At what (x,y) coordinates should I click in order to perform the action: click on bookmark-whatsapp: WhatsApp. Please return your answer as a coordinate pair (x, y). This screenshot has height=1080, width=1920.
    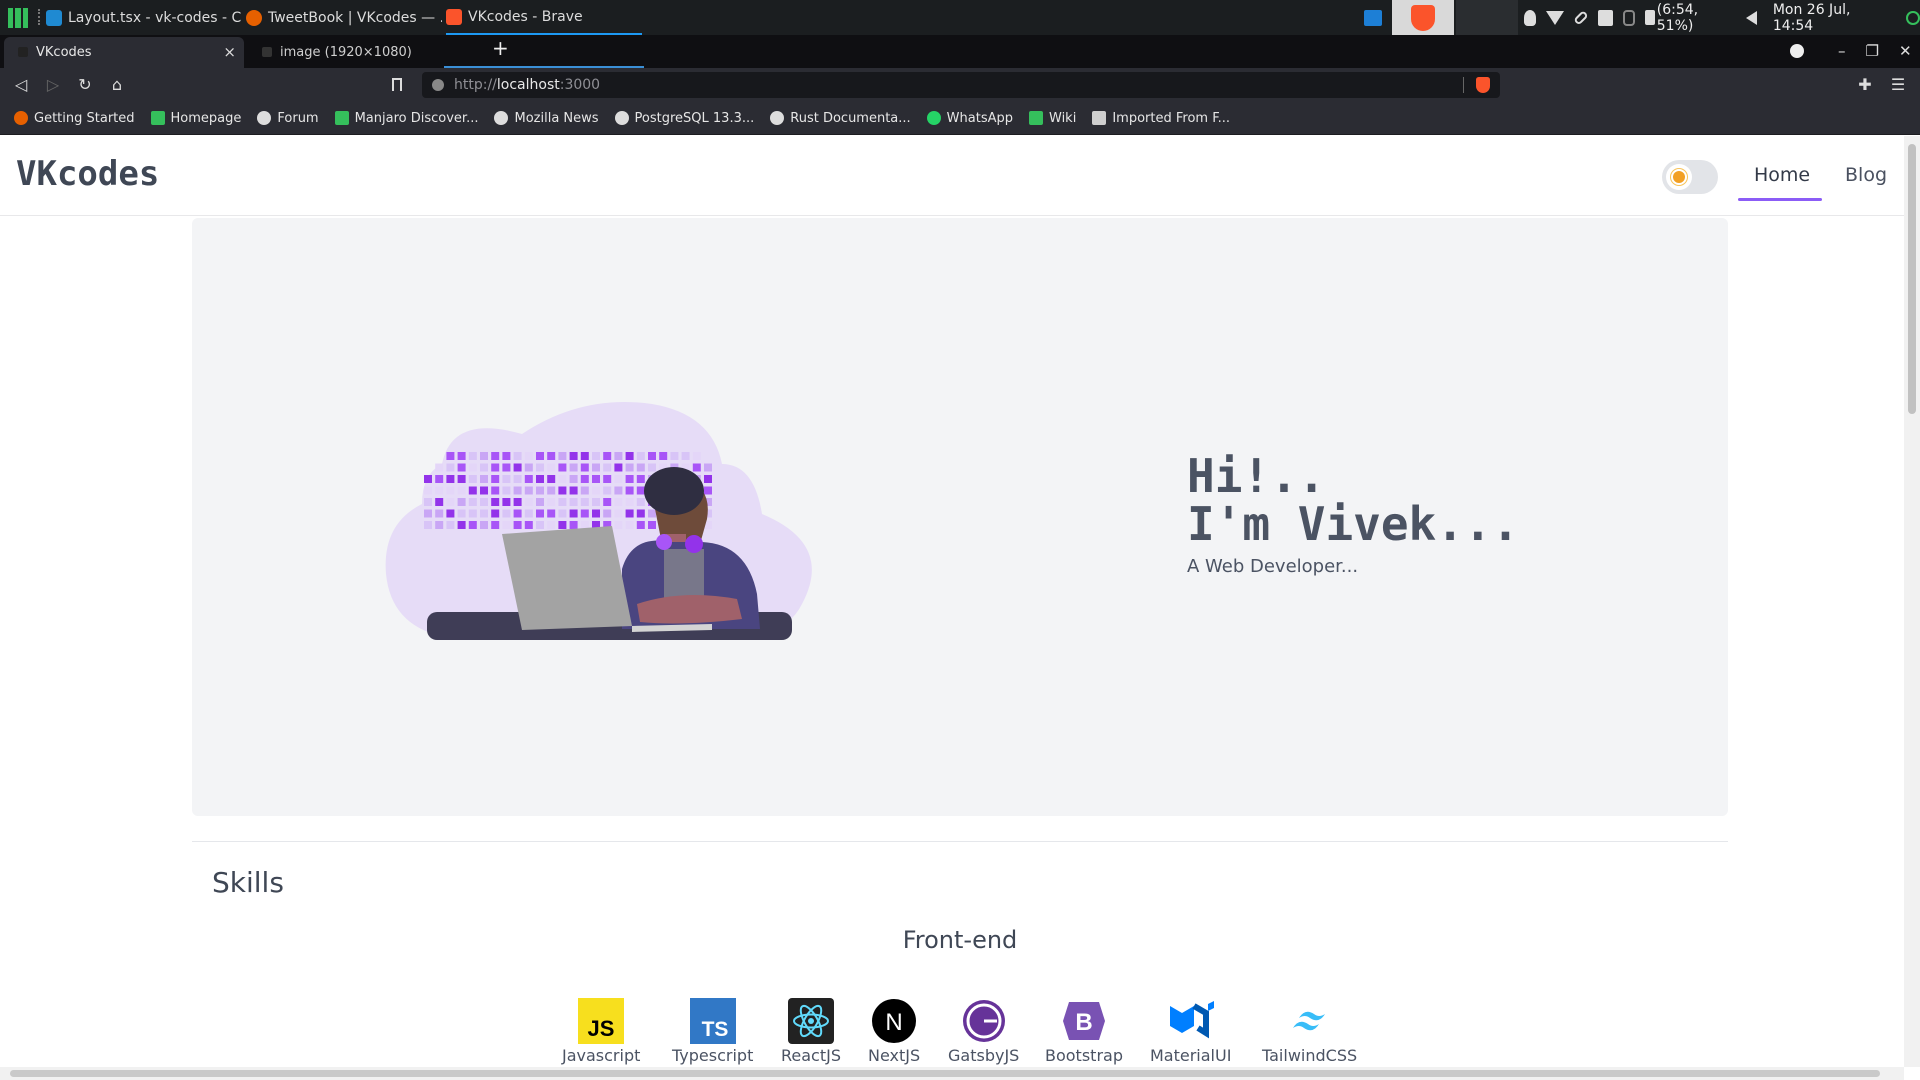
    Looking at the image, I should click on (969, 118).